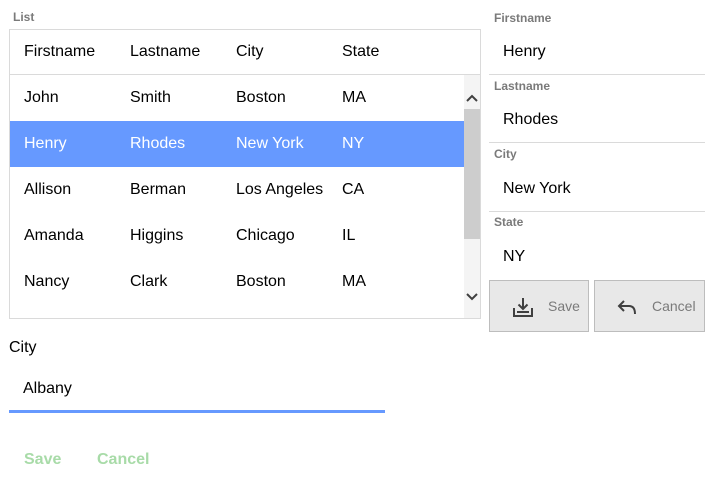 Image resolution: width=712 pixels, height=485 pixels. I want to click on cell-firstname: John, so click(41, 97).